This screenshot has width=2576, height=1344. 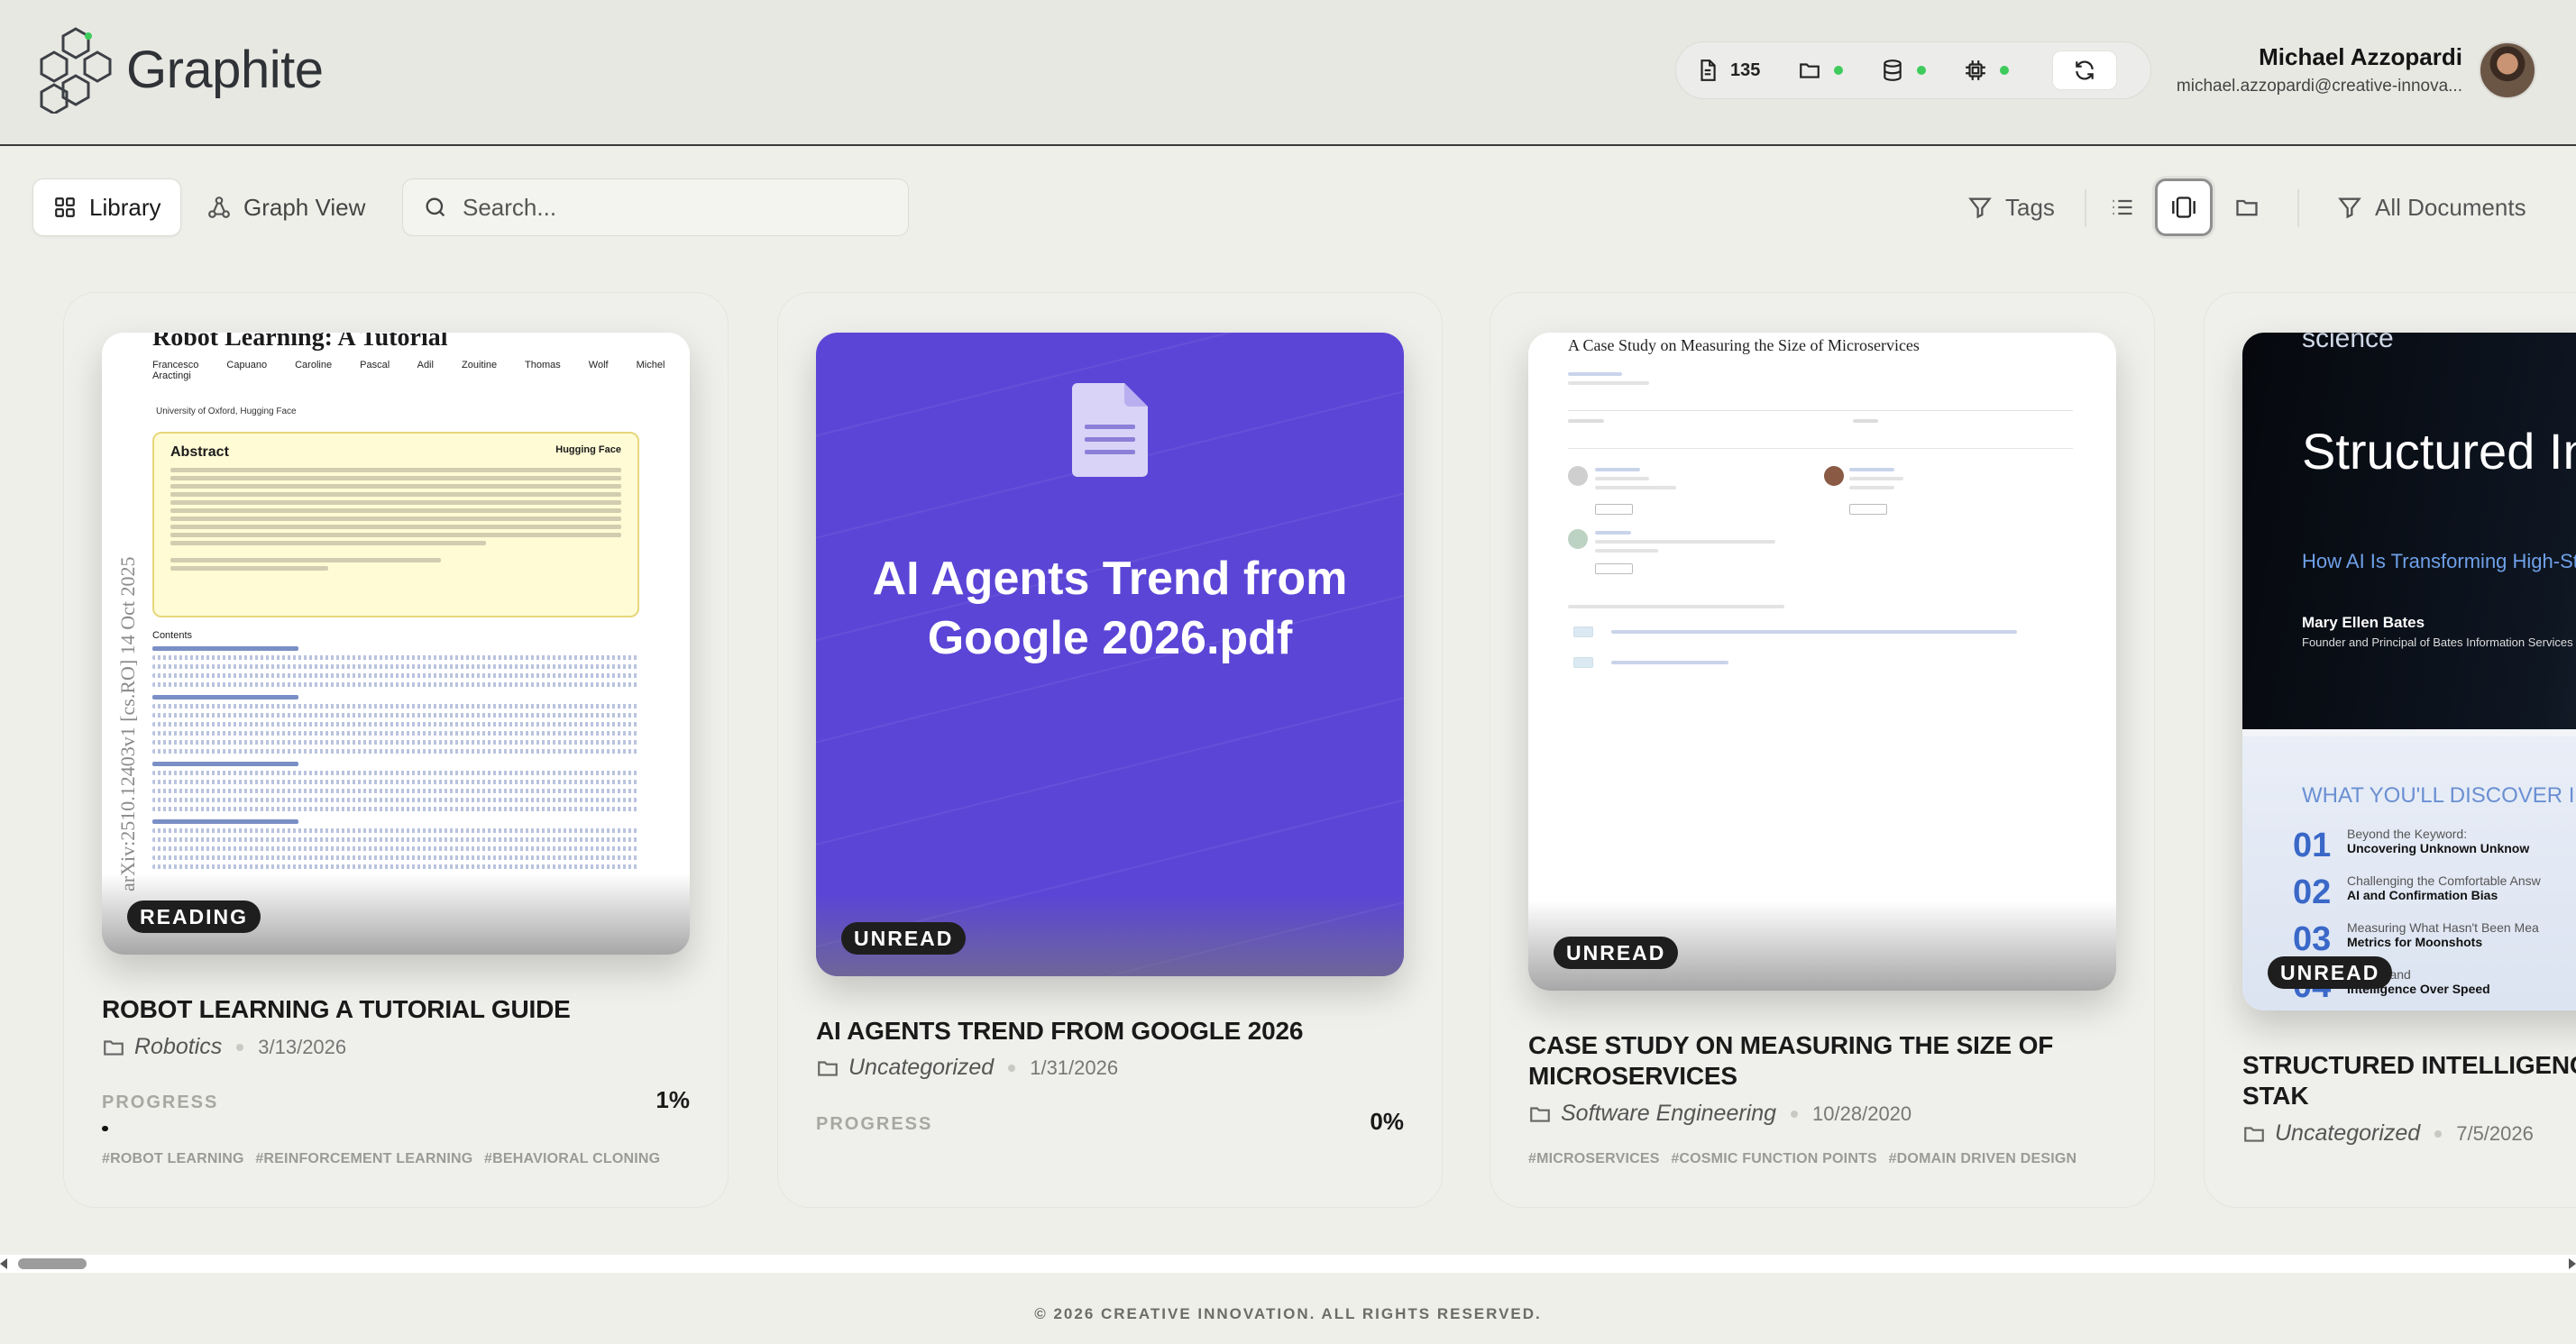 I want to click on user-name: Michael Azzopardi, so click(x=2360, y=56).